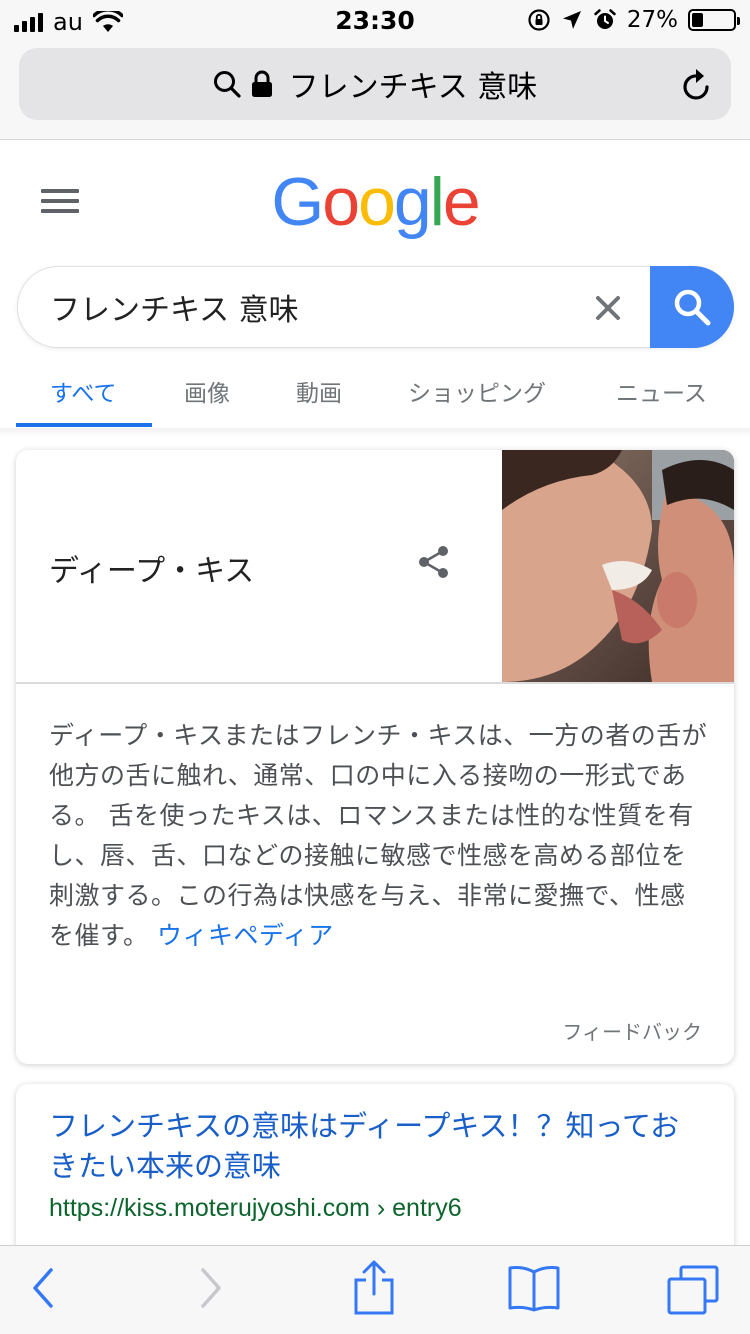  What do you see at coordinates (571, 20) in the screenshot?
I see `location-icon` at bounding box center [571, 20].